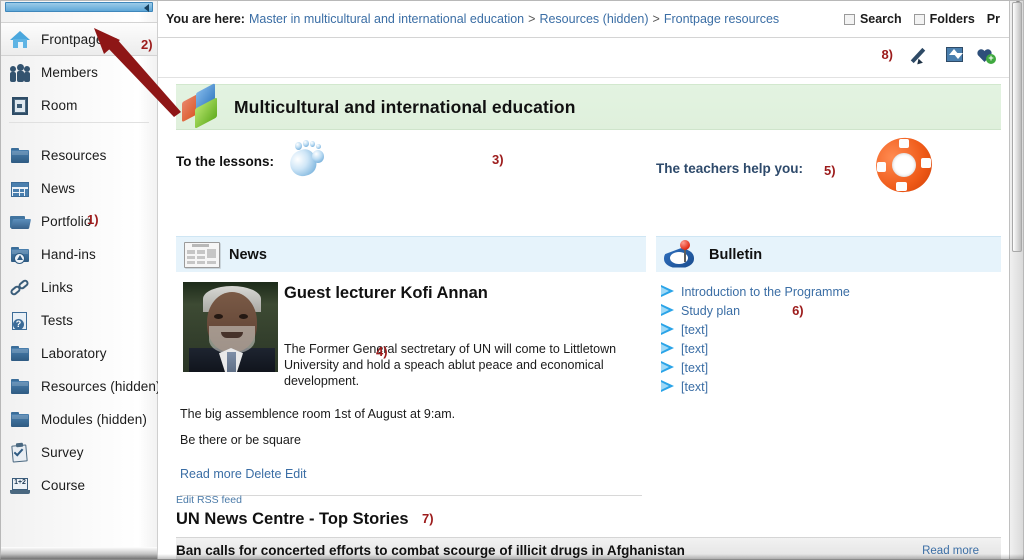  Describe the element at coordinates (721, 19) in the screenshot. I see `breadcrumb-crumb-2: Frontpage resources` at that location.